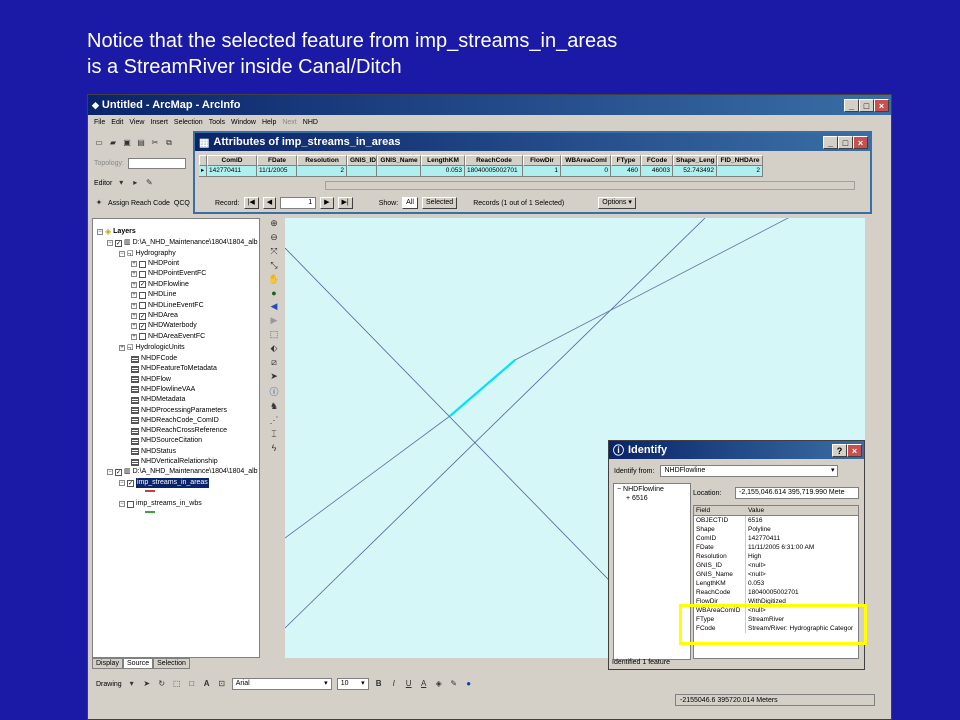 The height and width of the screenshot is (720, 960). Describe the element at coordinates (399, 171) in the screenshot. I see `table-cell` at that location.